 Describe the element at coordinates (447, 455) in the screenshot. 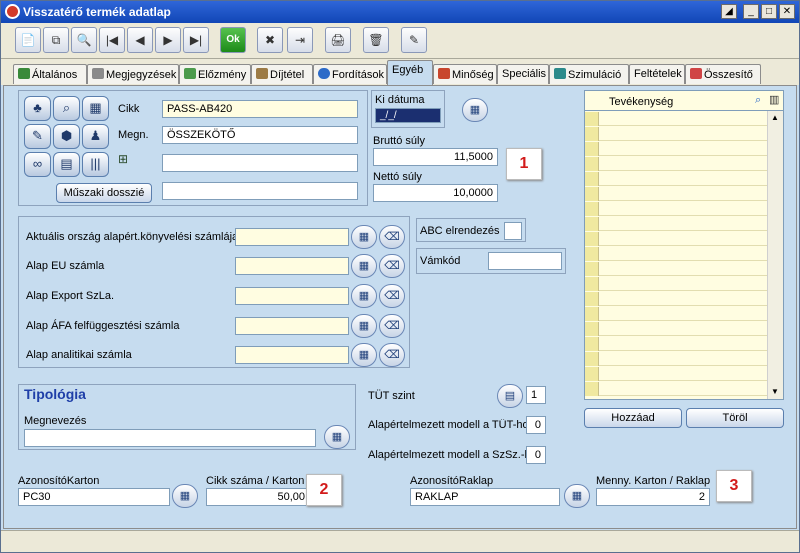

I see `modell-szsz-label: Alapértelmezett modell a SzSz.-hoz` at that location.